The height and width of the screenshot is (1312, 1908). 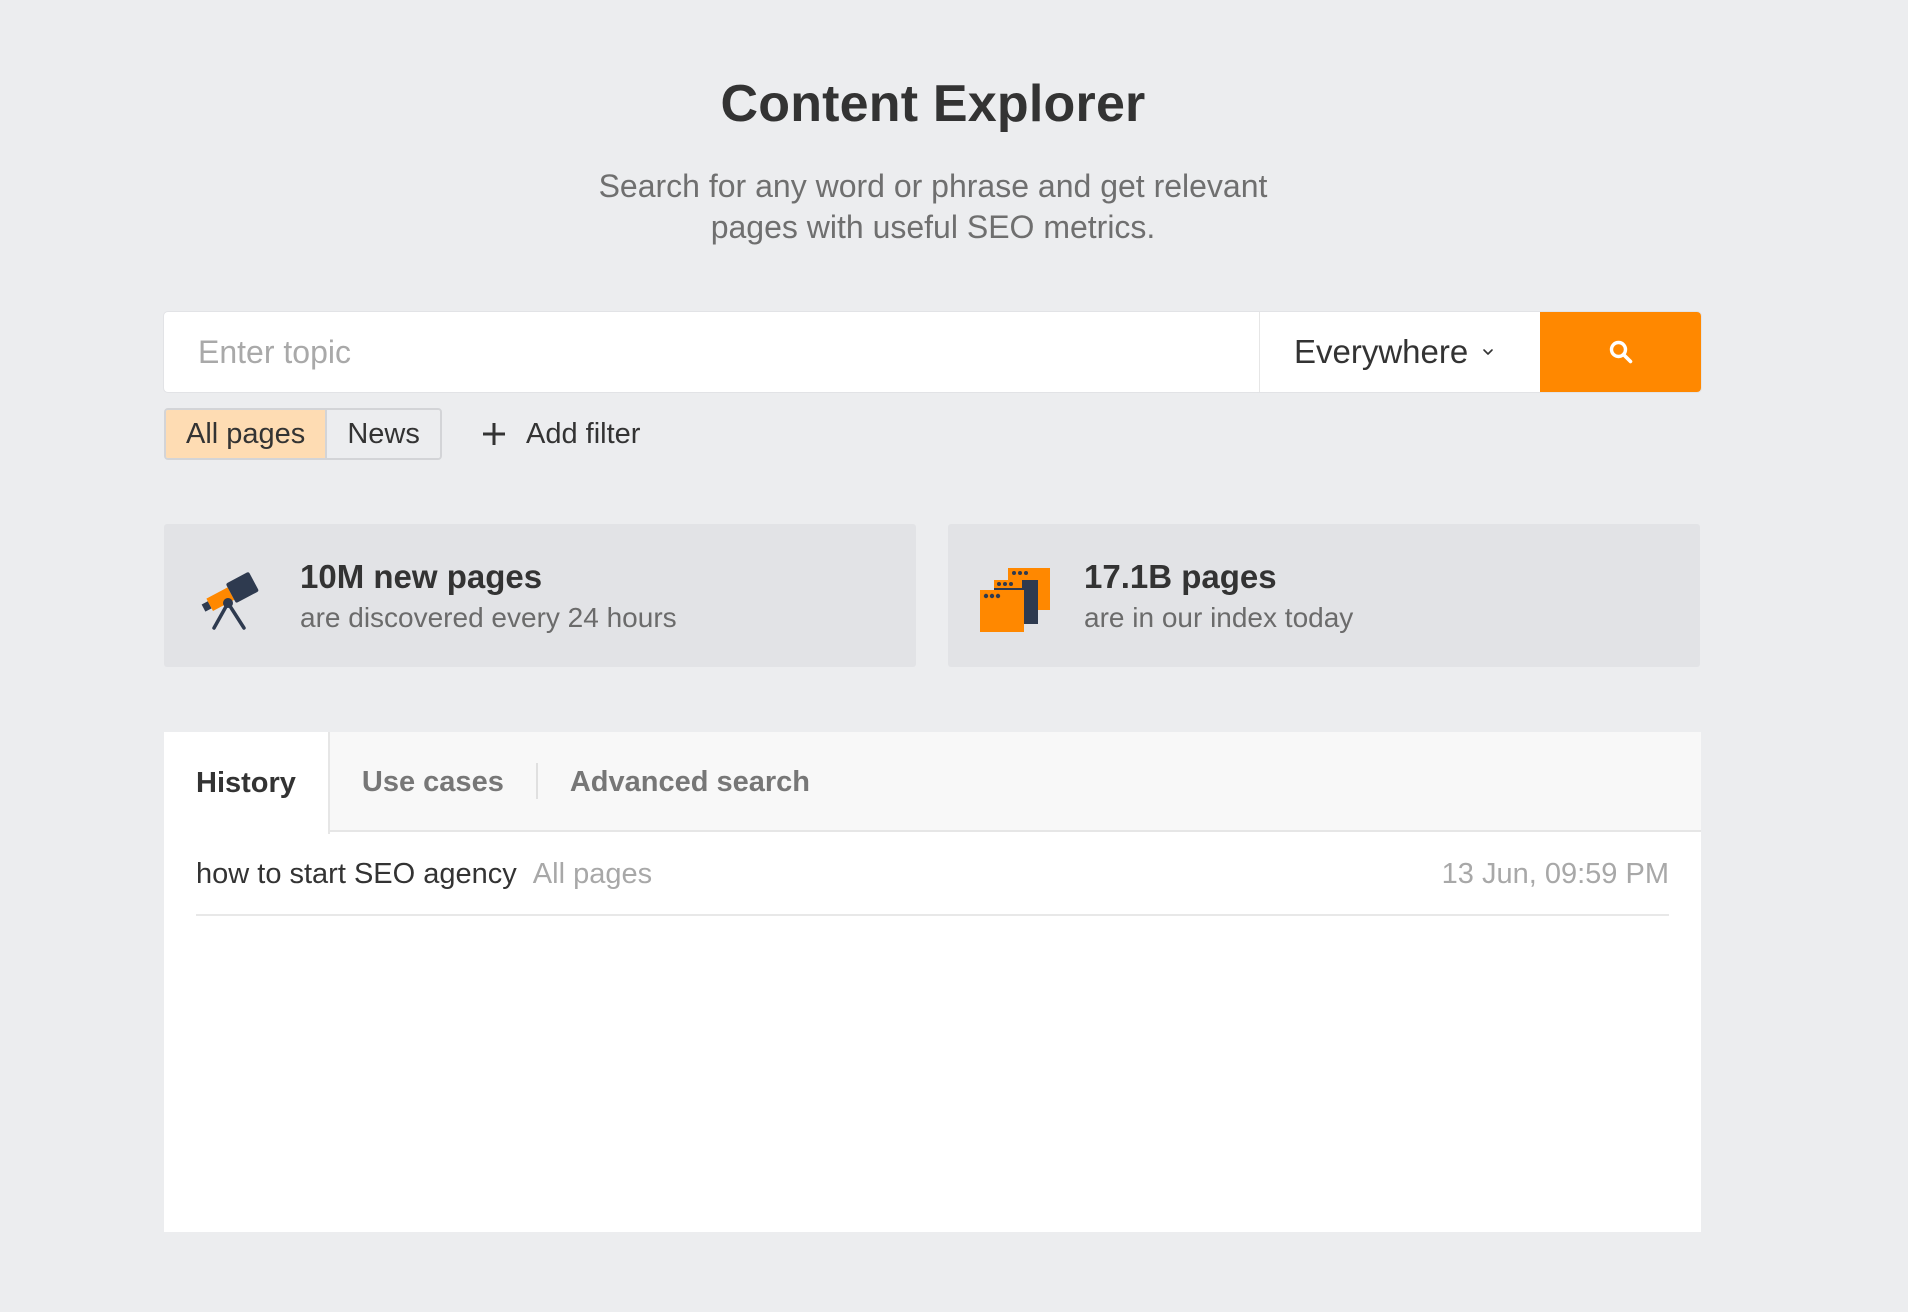 What do you see at coordinates (933, 104) in the screenshot?
I see `page-title: Content Explorer` at bounding box center [933, 104].